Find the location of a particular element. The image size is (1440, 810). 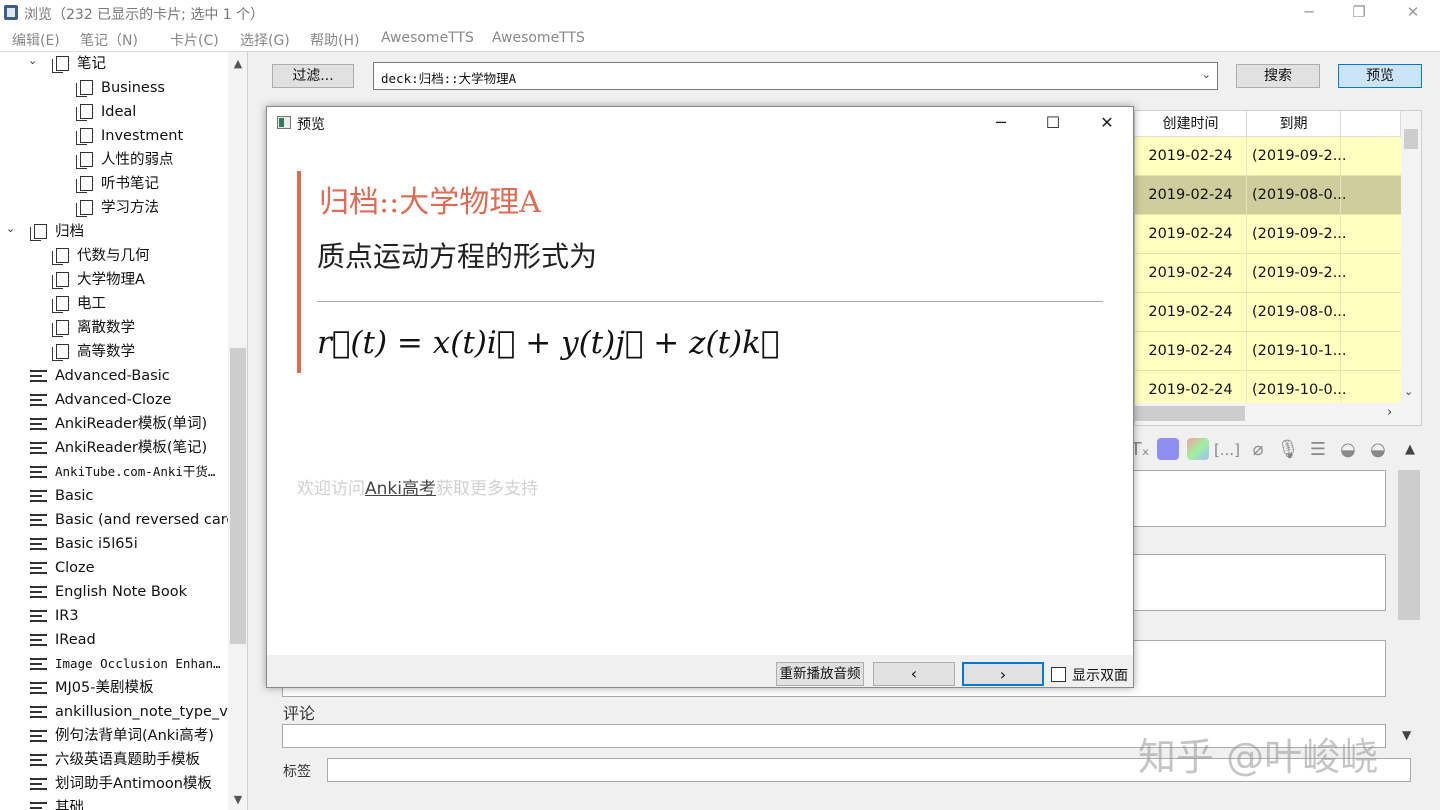

accent-bar is located at coordinates (299, 272).